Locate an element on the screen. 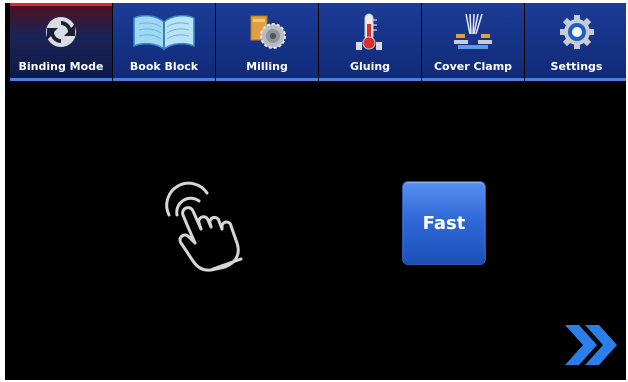  tab-label: Book Block is located at coordinates (164, 66).